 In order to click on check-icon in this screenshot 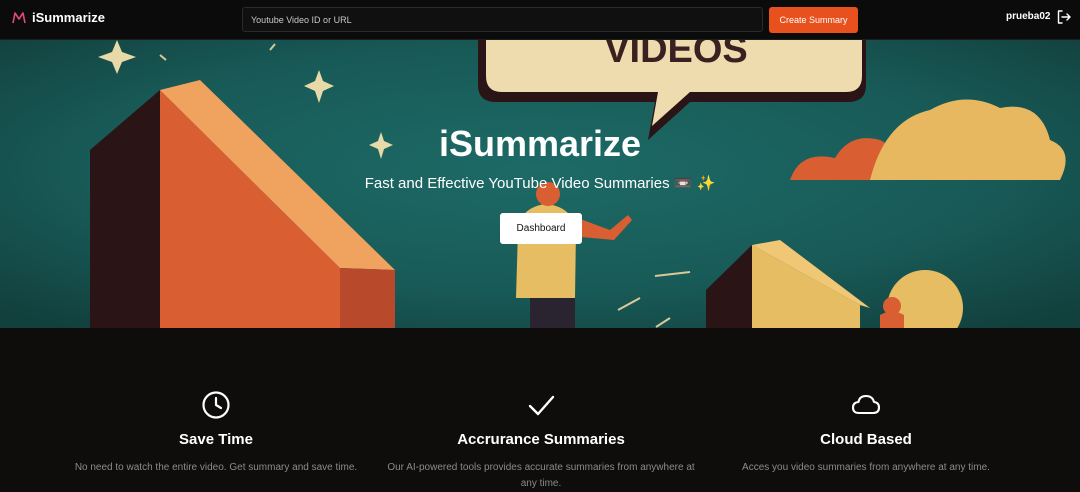, I will do `click(541, 405)`.